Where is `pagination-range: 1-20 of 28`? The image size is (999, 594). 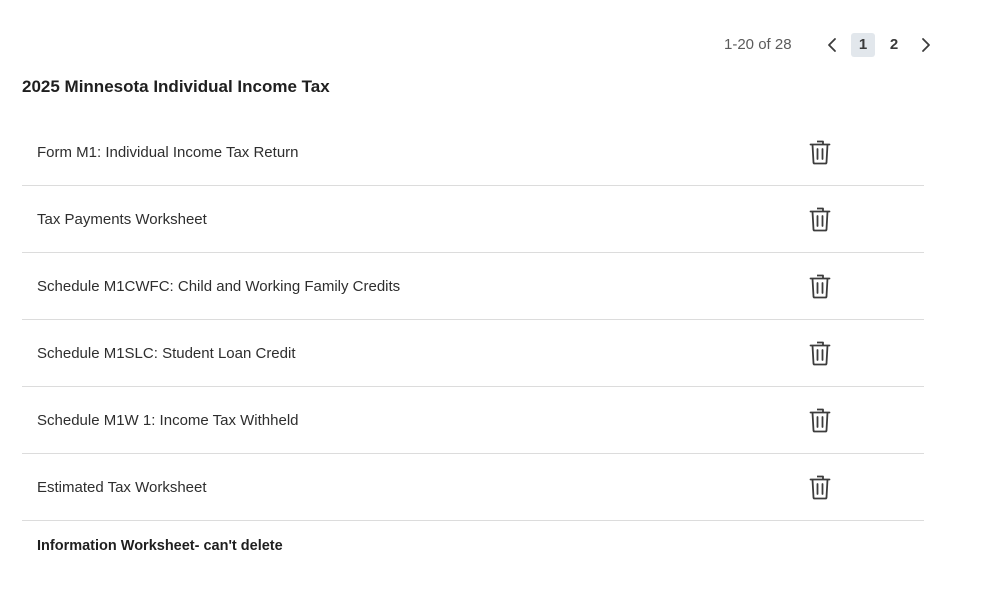
pagination-range: 1-20 of 28 is located at coordinates (758, 44).